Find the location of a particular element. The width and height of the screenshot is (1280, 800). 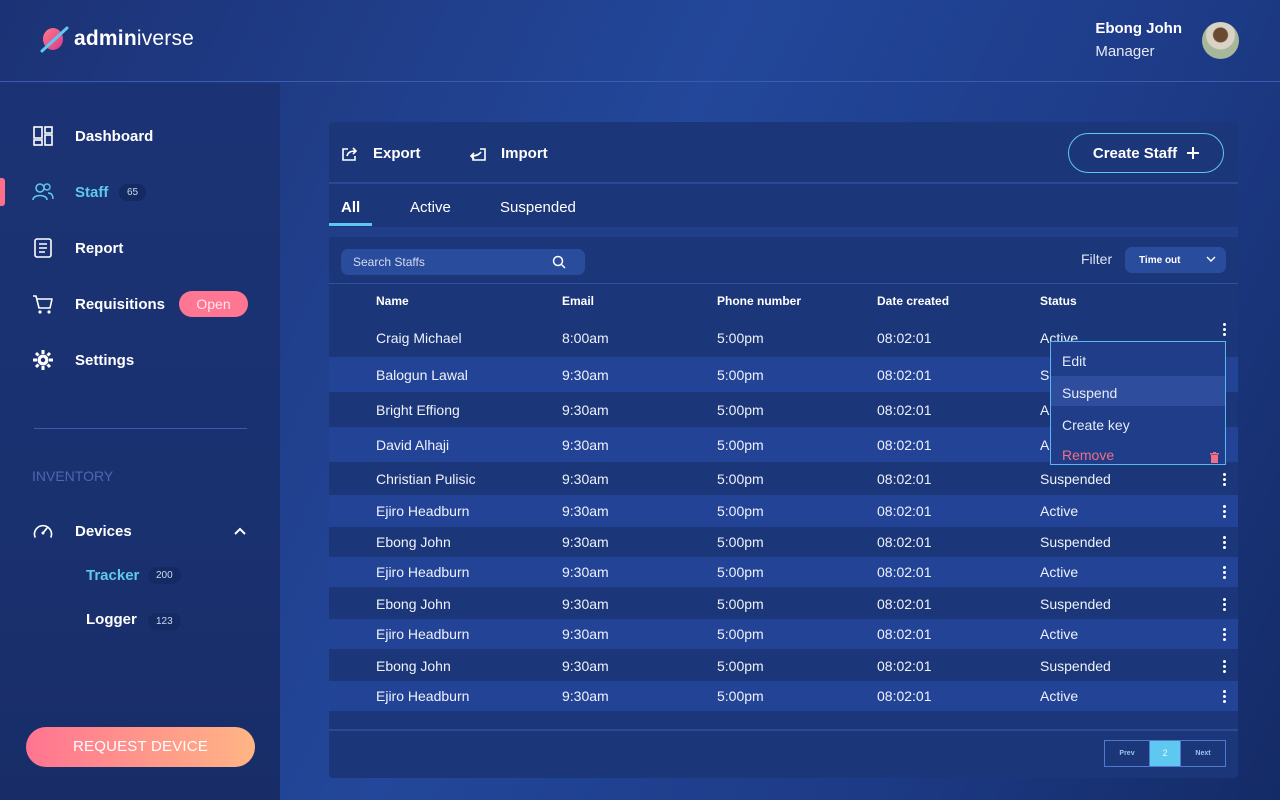

current-page: 2 is located at coordinates (1165, 753).